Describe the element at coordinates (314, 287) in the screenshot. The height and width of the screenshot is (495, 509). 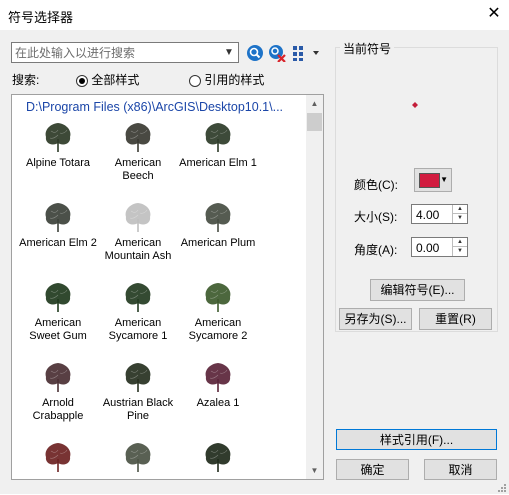
I see `vertical-scrollbar: ▲ ▼` at that location.